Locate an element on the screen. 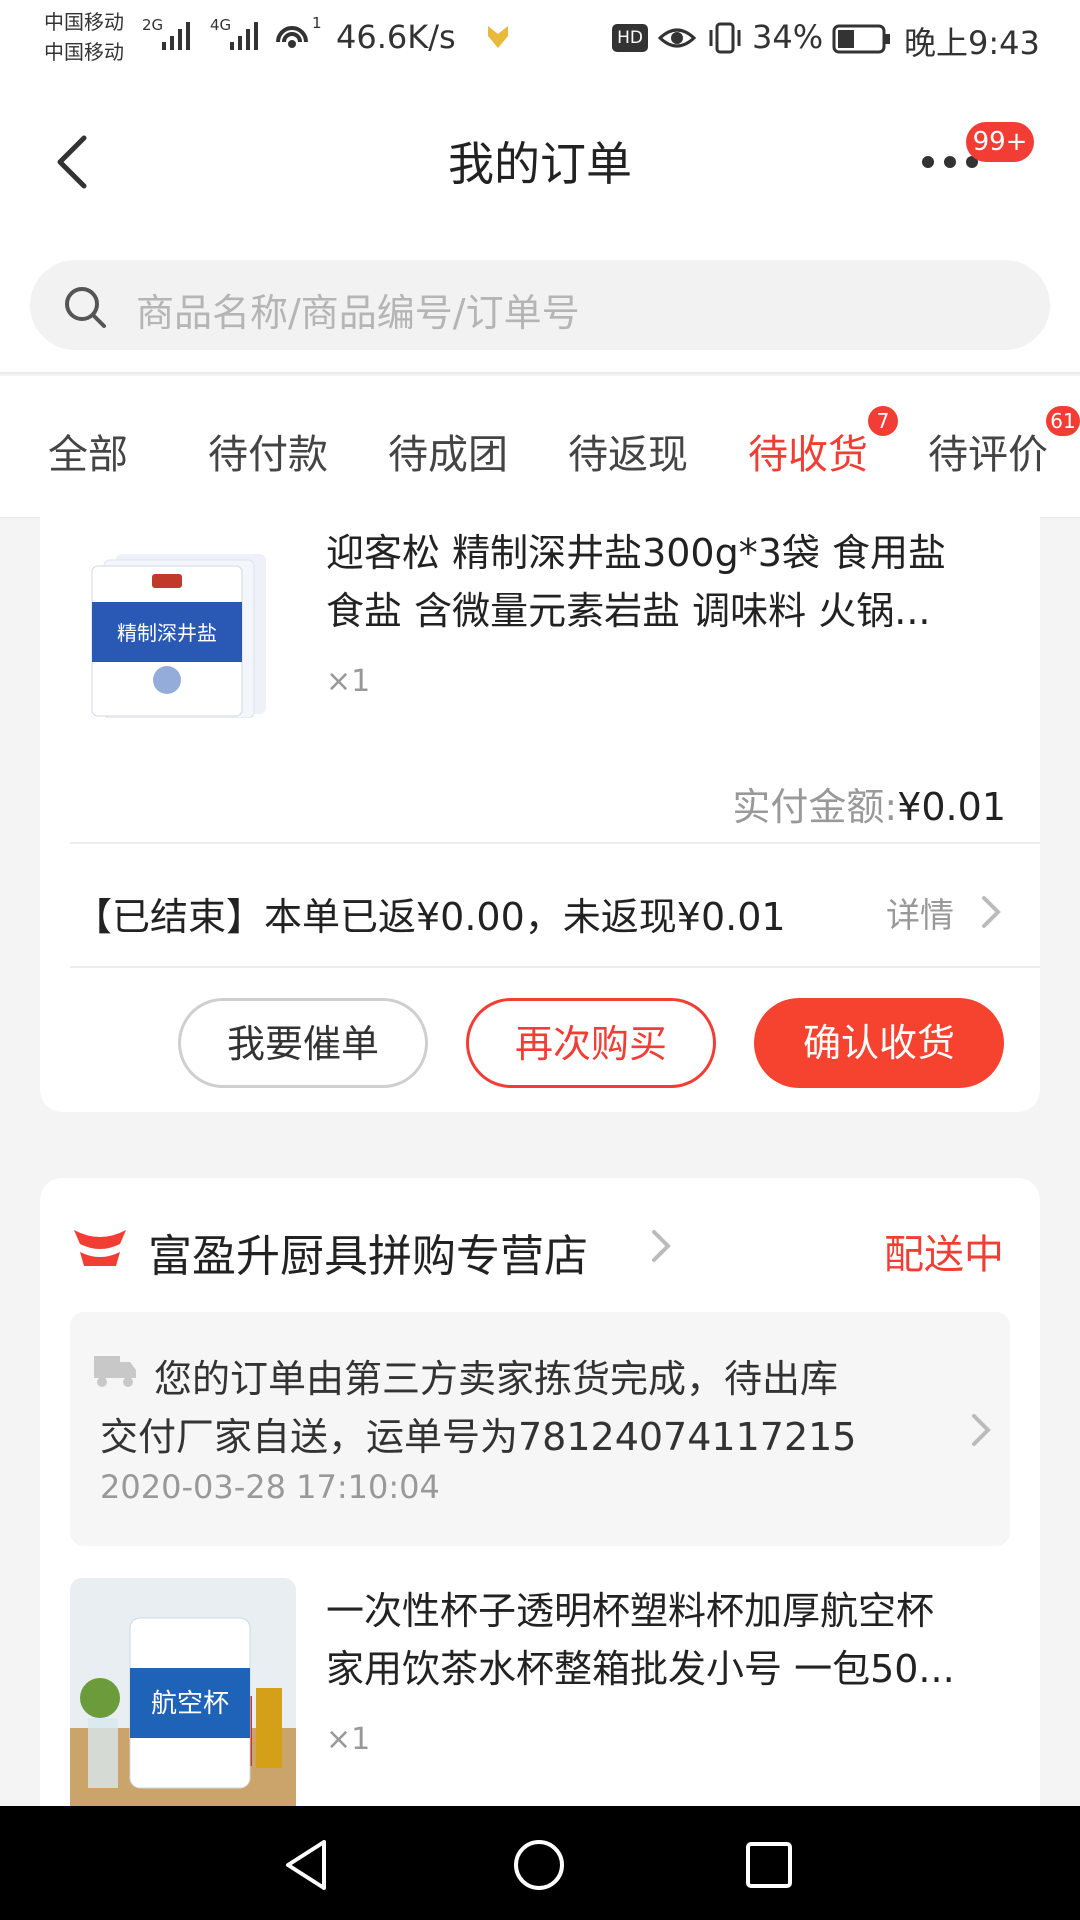  paid-amount-value: ¥0.01 is located at coordinates (951, 807).